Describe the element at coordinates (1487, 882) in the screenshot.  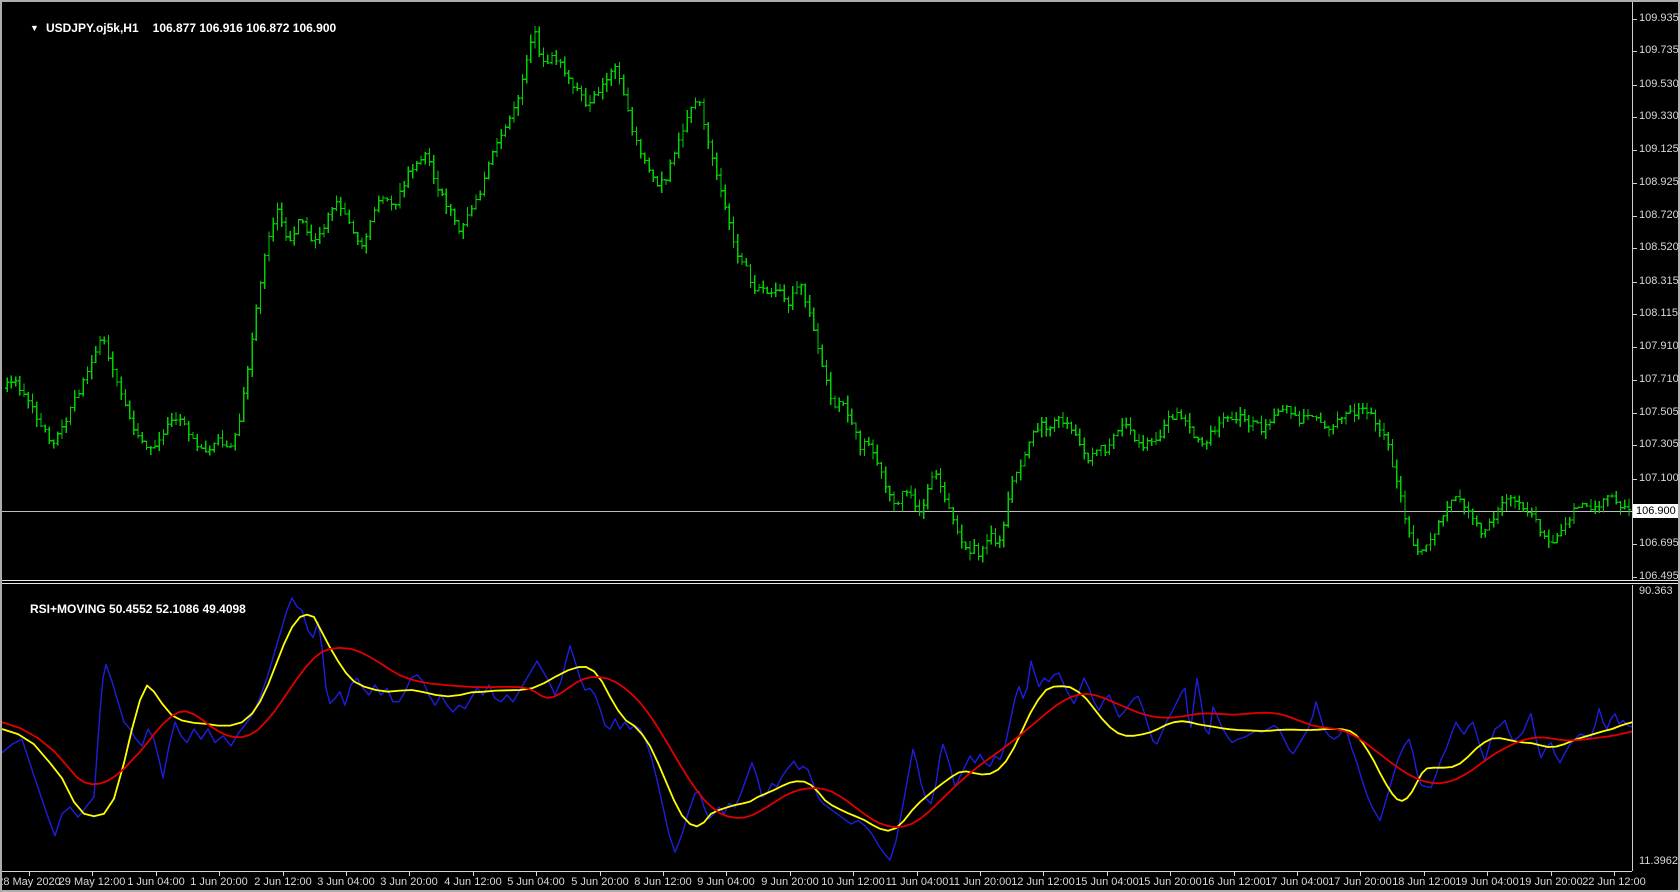
I see `time-label: 19 Jun 04:00` at that location.